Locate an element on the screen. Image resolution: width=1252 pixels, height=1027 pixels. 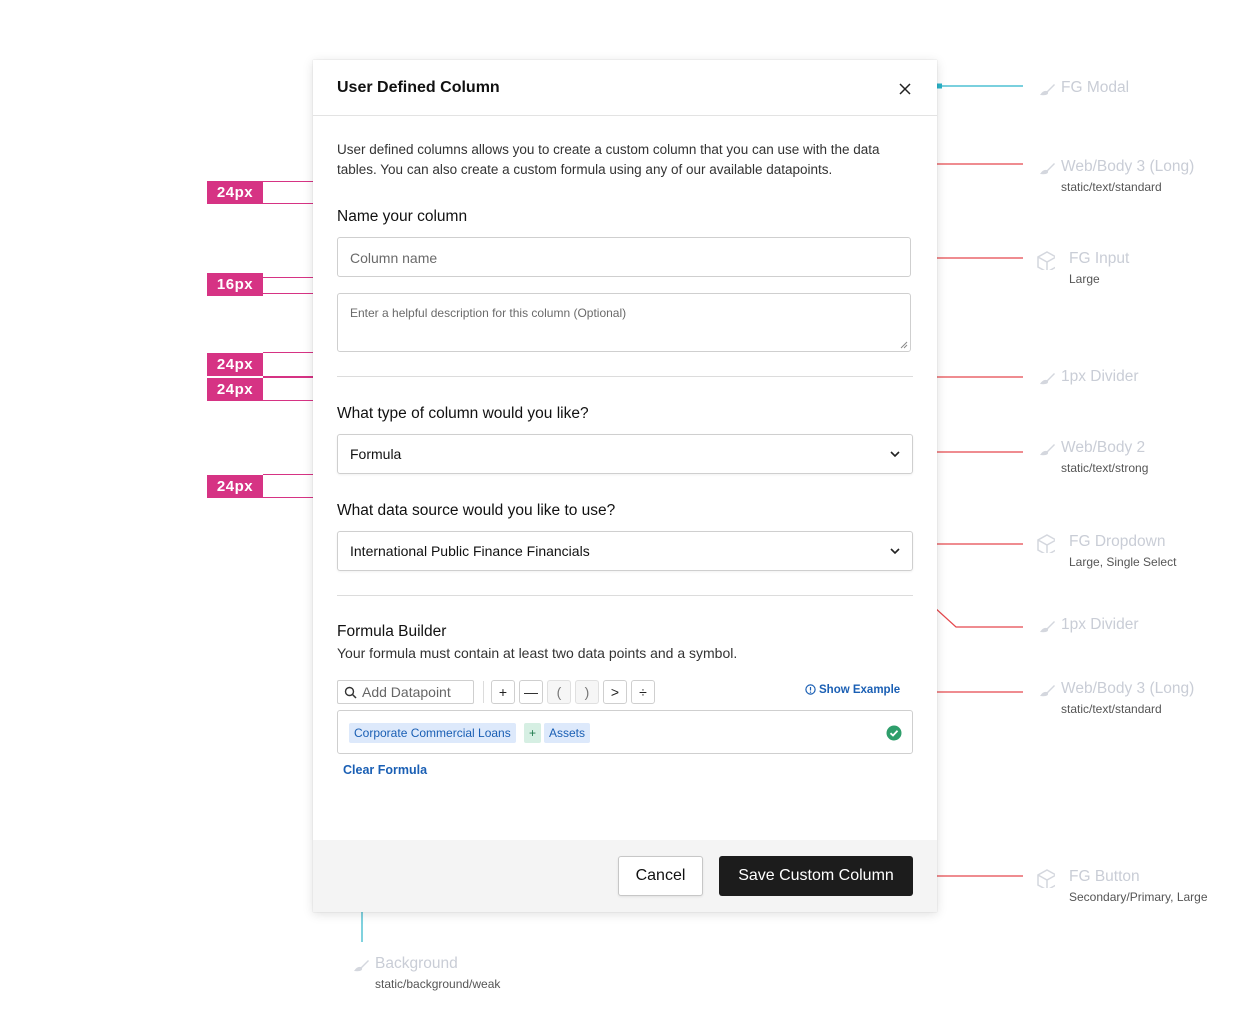
column-type-select: Formula is located at coordinates (625, 454).